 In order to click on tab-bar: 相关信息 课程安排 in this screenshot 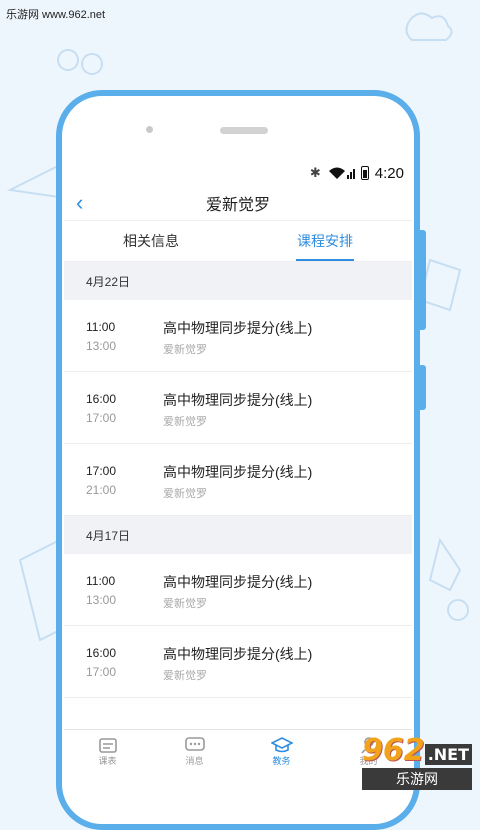, I will do `click(238, 241)`.